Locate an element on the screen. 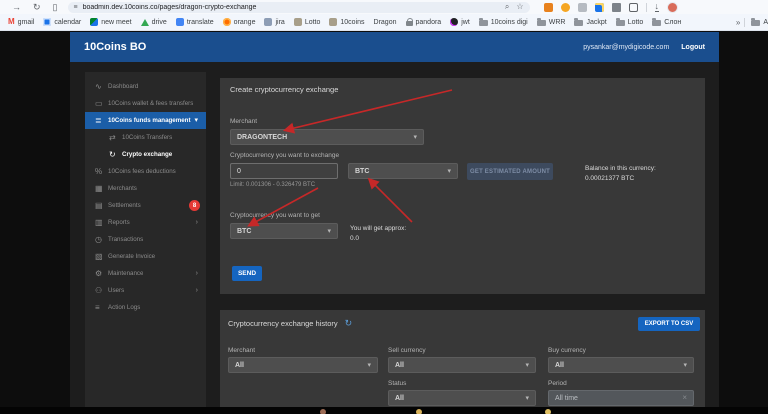  square-extension-icon is located at coordinates (633, 7).